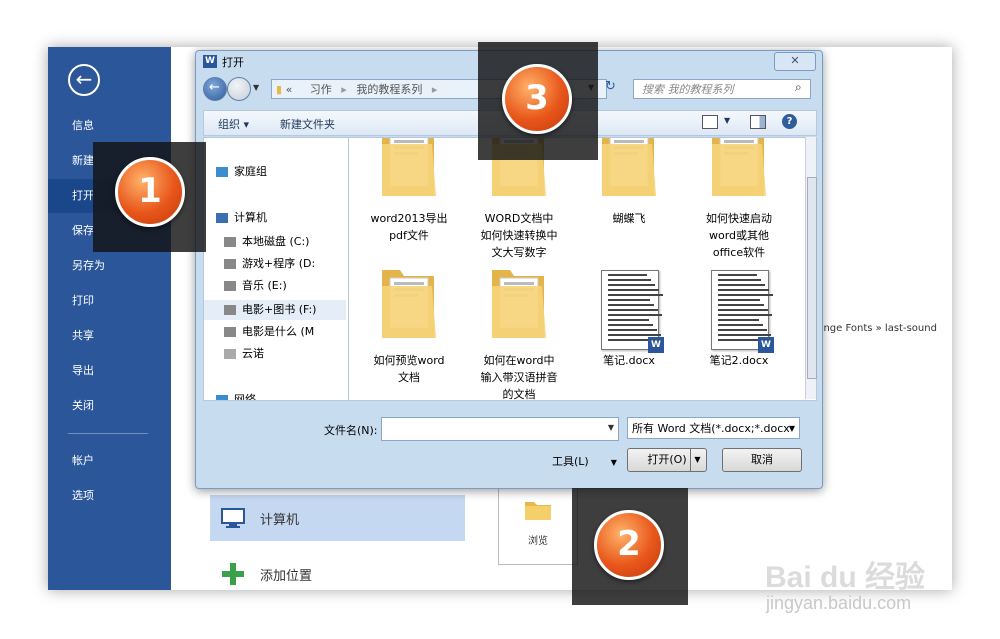  I want to click on preview-pane-icon, so click(758, 122).